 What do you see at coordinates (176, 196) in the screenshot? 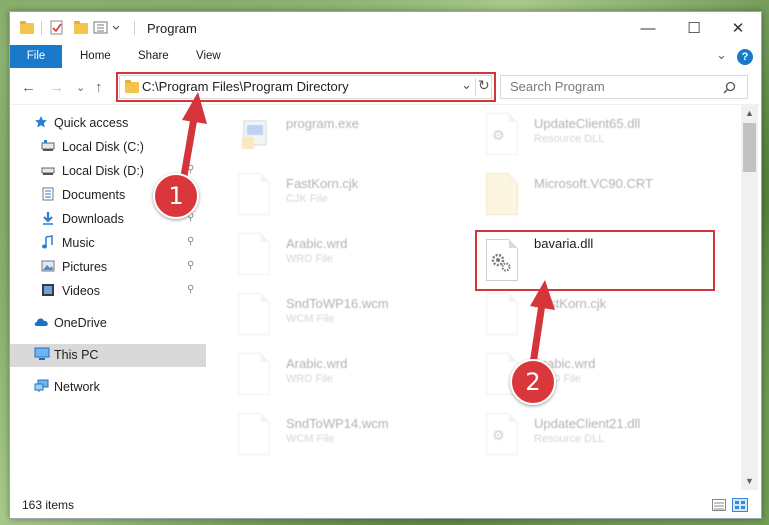
I see `step-badge-1: 1` at bounding box center [176, 196].